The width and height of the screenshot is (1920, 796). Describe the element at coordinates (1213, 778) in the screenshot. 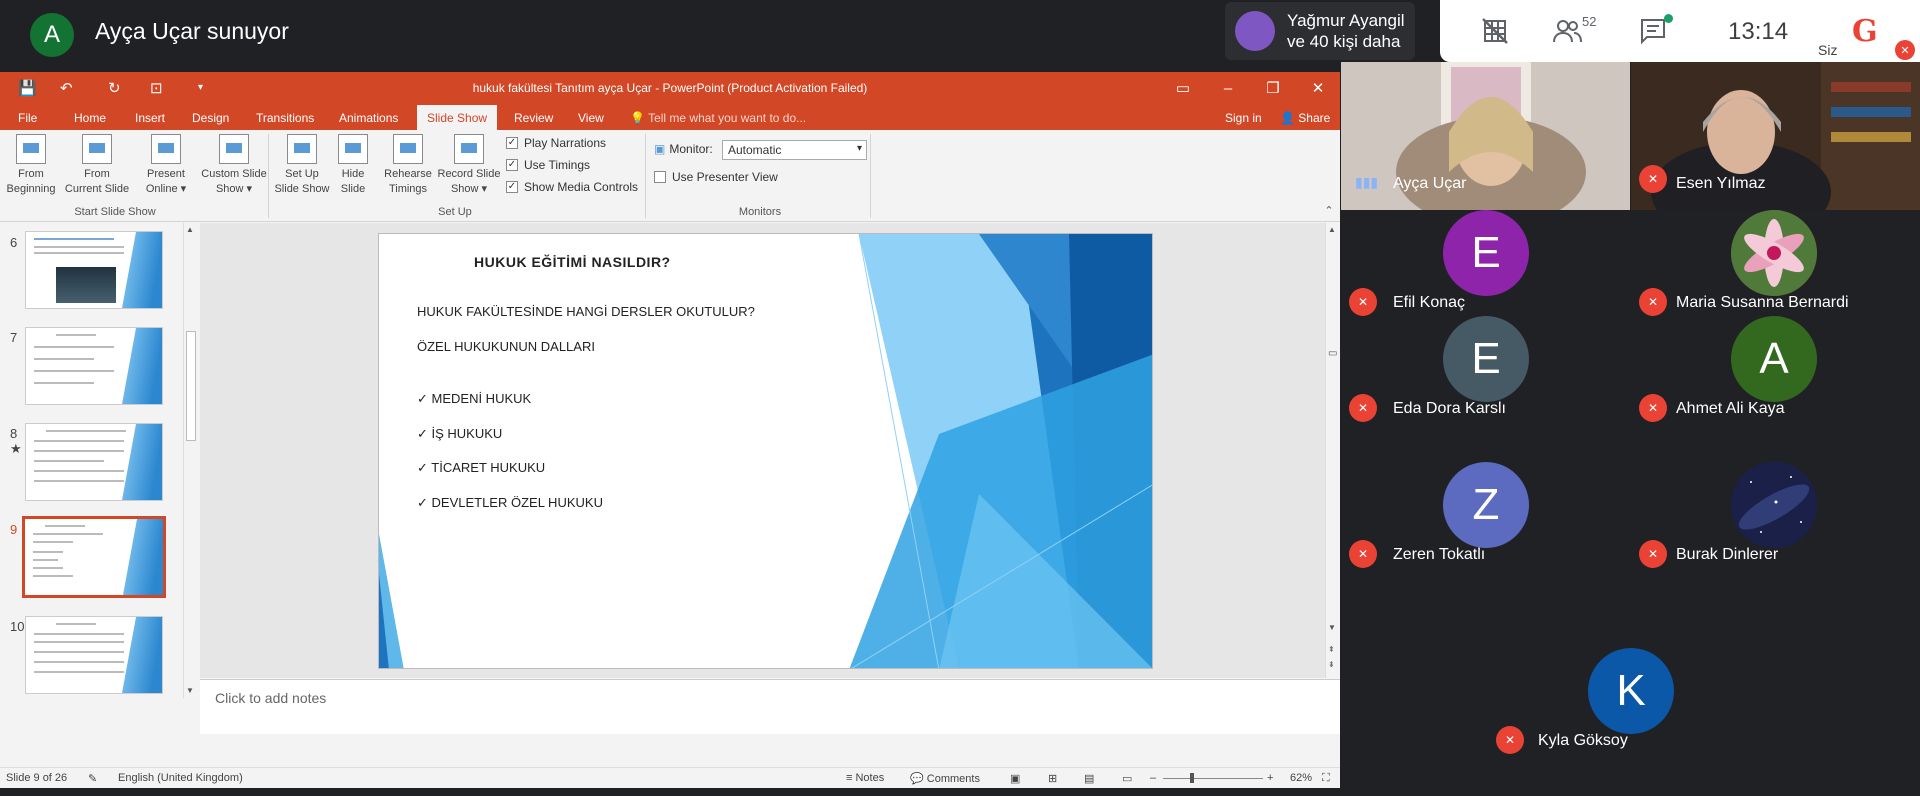

I see `zoom-slider` at that location.